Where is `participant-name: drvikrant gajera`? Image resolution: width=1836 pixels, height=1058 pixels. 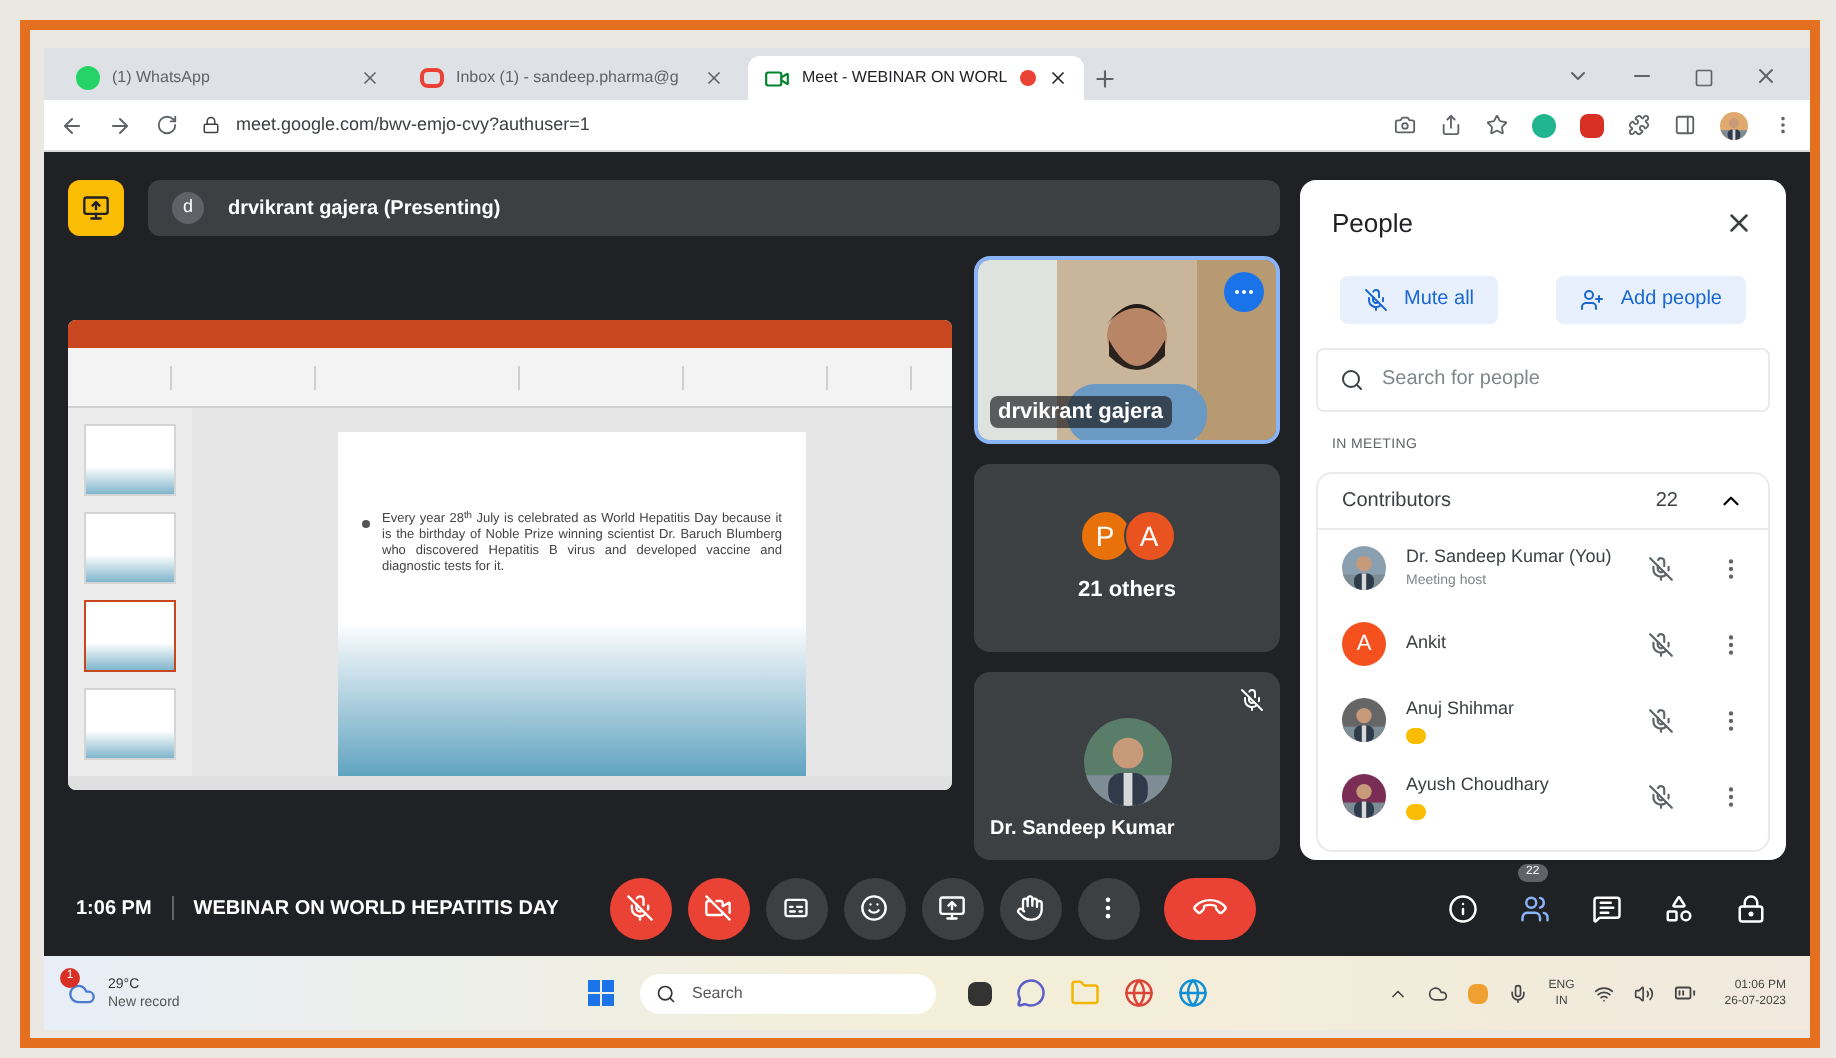 participant-name: drvikrant gajera is located at coordinates (1081, 411).